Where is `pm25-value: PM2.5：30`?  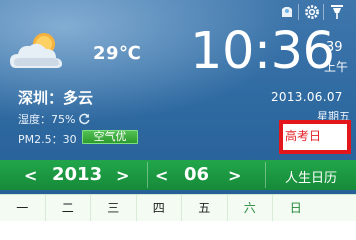
pm25-value: PM2.5：30 is located at coordinates (47, 139).